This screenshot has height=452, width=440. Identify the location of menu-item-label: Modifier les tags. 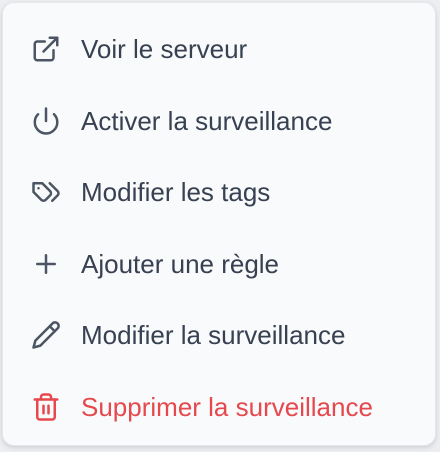
(176, 192).